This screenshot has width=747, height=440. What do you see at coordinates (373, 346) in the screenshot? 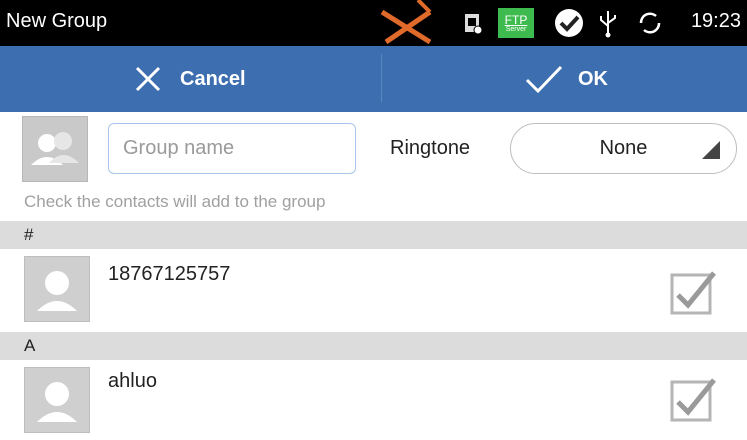
I see `section-header: A` at bounding box center [373, 346].